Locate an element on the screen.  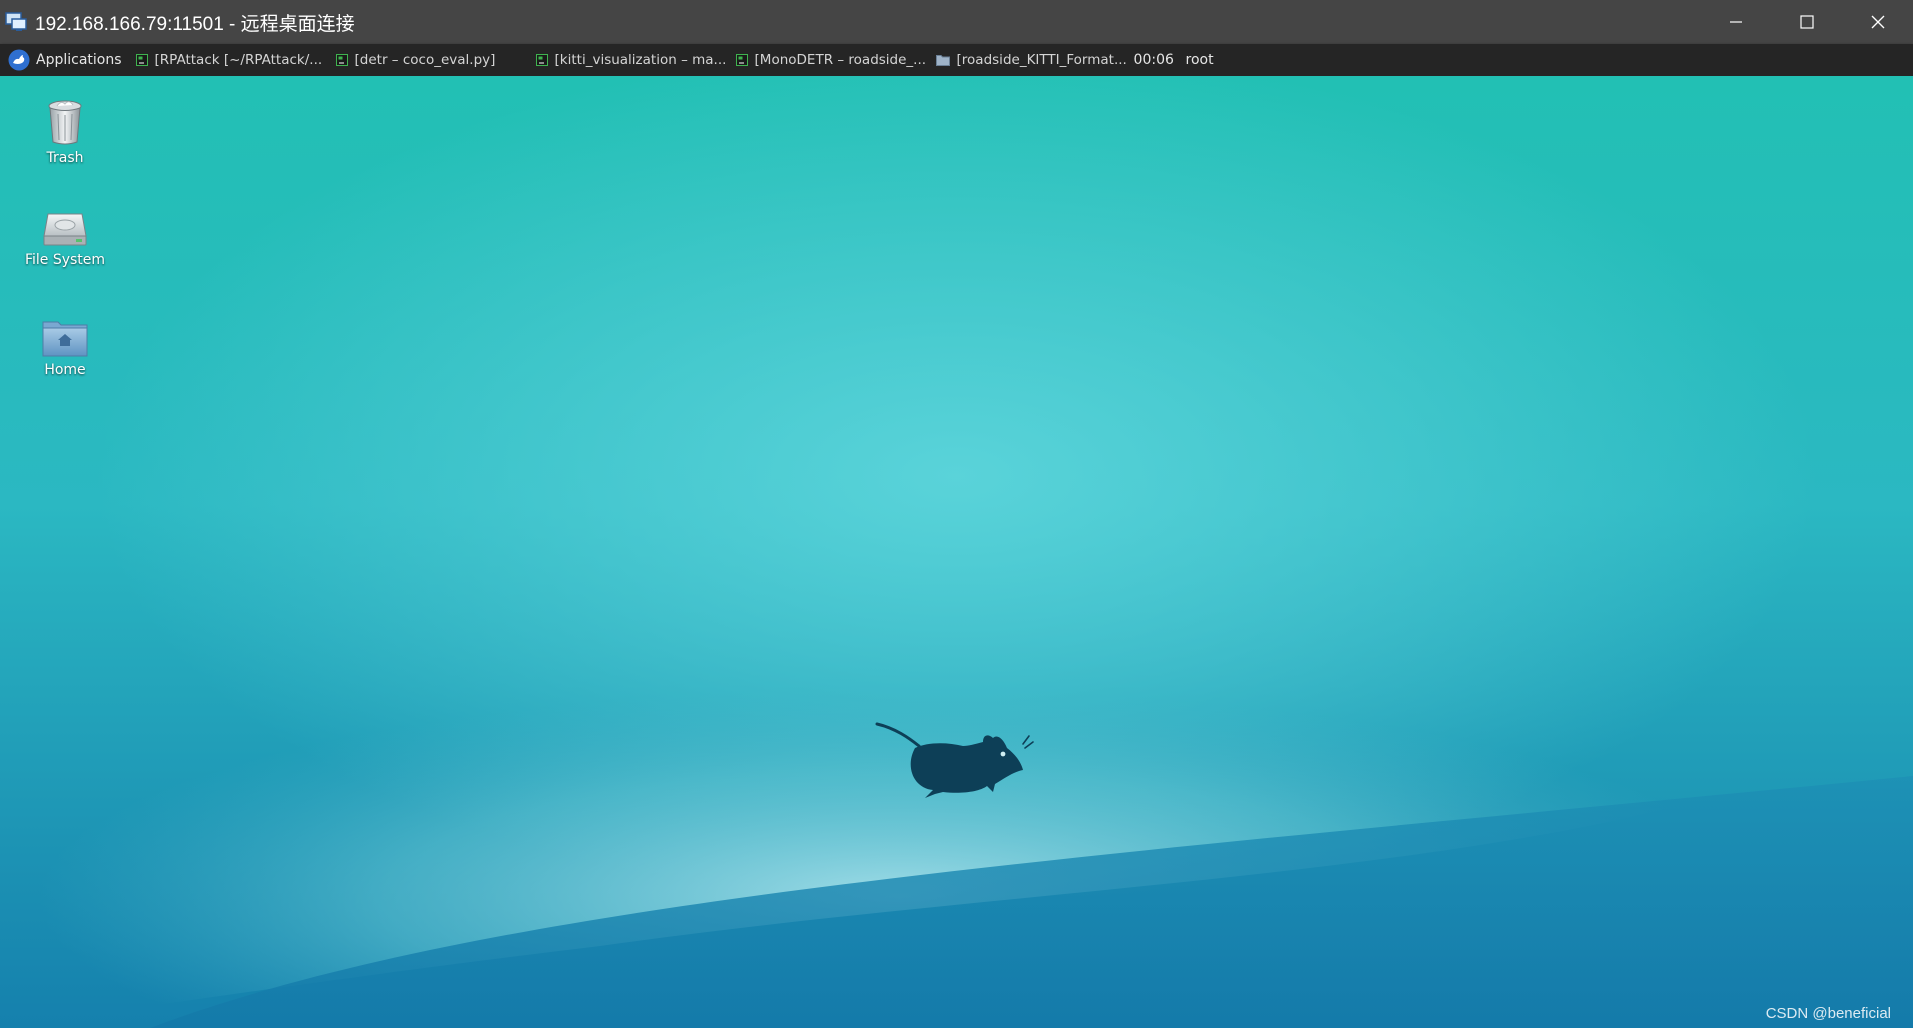
xfce-logo-icon is located at coordinates (19, 60).